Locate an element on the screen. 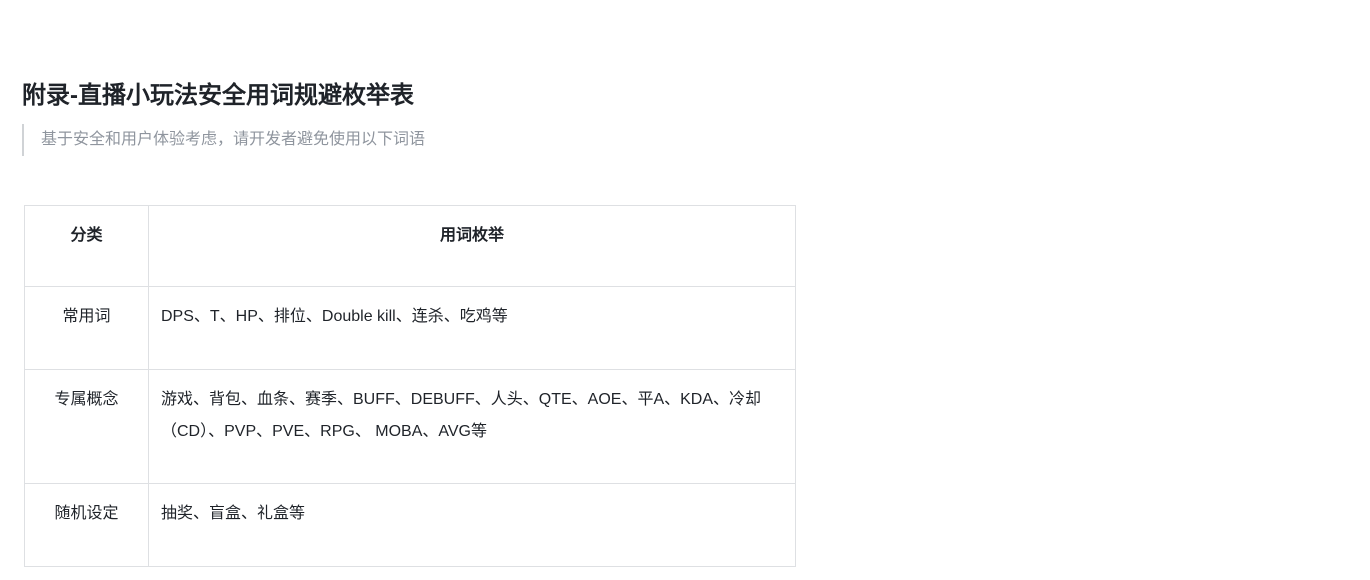  table-row: 常用词 DPS、T、HP、排位、Double kill、连杀、吃鸡等 is located at coordinates (410, 328).